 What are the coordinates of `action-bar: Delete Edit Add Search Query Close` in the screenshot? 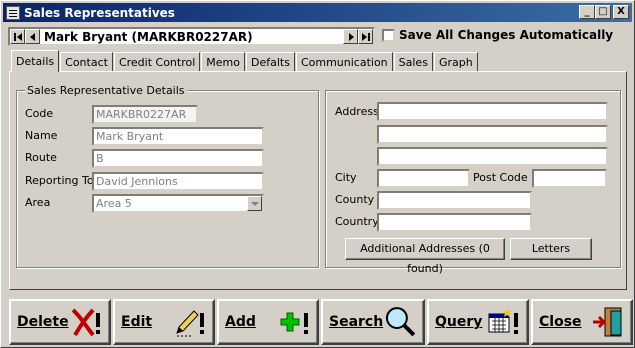 It's located at (317, 322).